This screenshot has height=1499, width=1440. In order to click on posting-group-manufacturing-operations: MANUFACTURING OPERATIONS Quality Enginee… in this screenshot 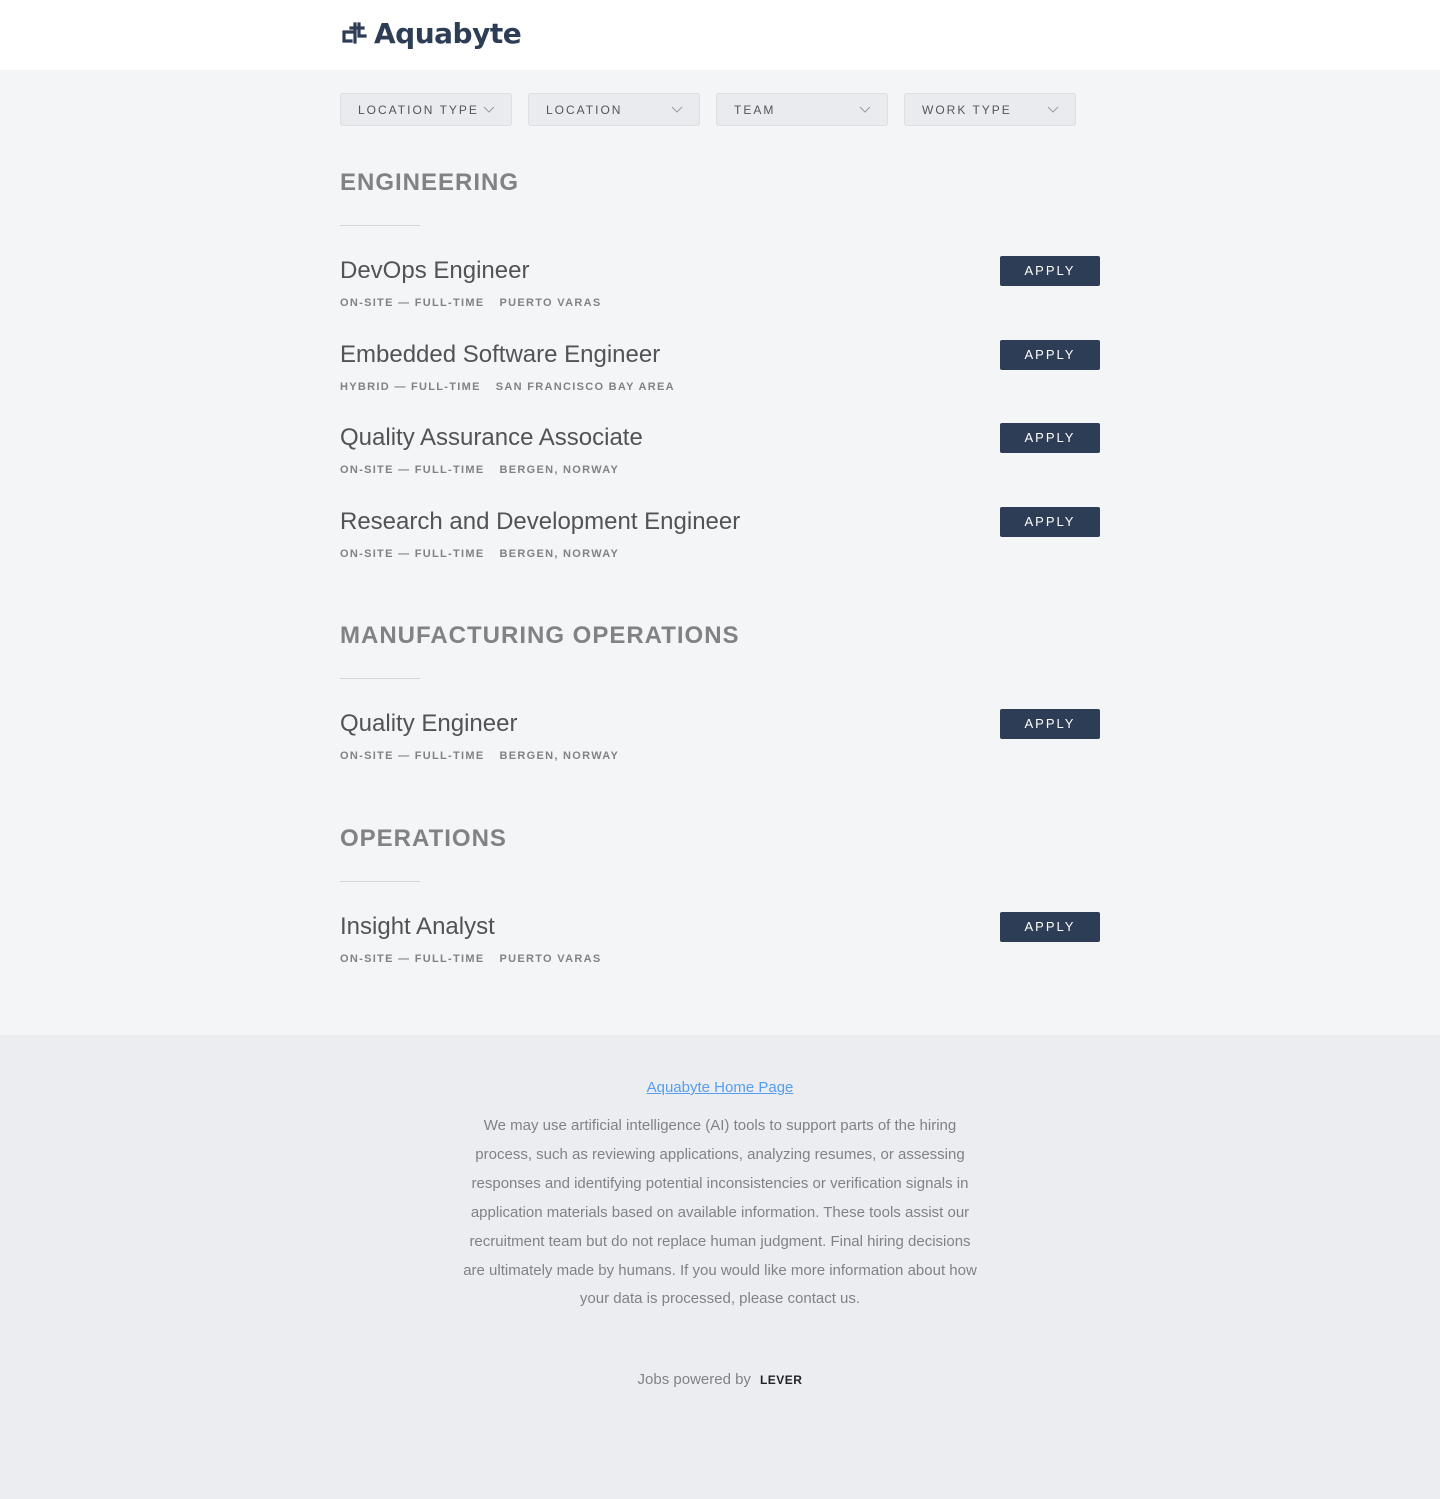, I will do `click(720, 707)`.